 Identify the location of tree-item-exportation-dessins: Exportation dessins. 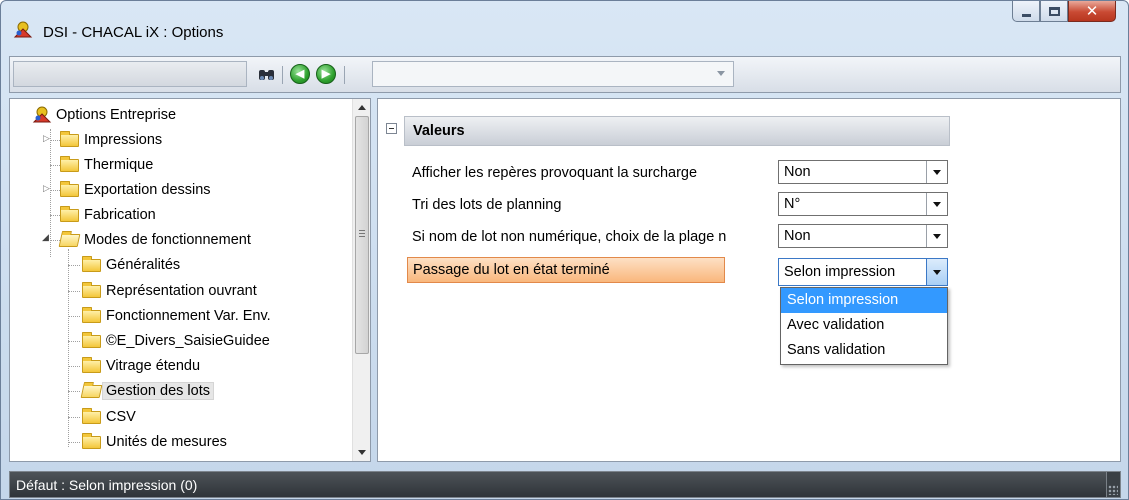
(135, 190).